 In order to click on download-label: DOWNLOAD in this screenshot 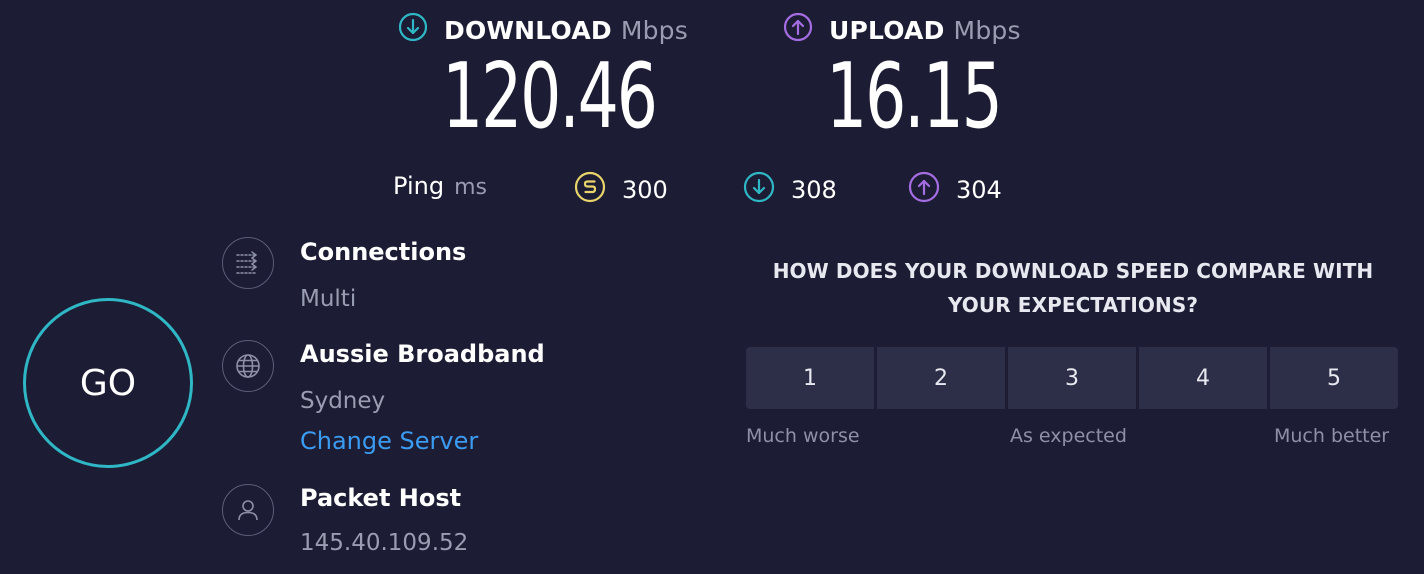, I will do `click(528, 30)`.